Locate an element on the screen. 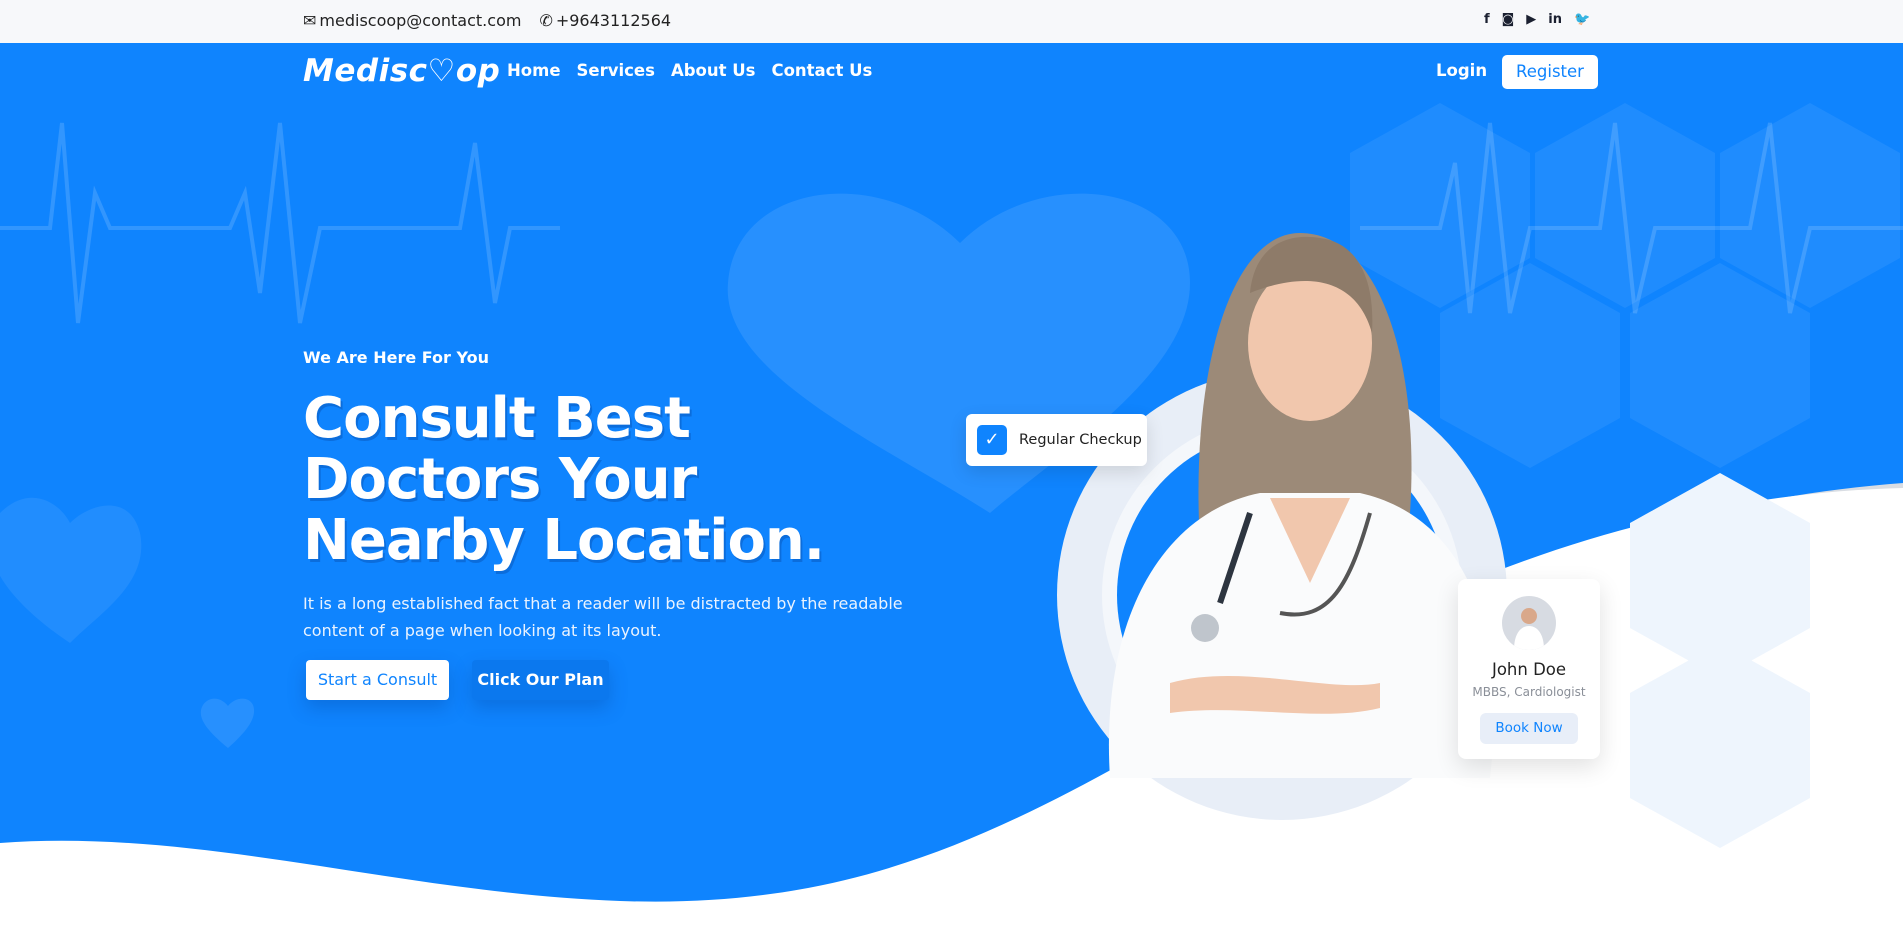 The height and width of the screenshot is (945, 1903). heart-tiny is located at coordinates (227, 723).